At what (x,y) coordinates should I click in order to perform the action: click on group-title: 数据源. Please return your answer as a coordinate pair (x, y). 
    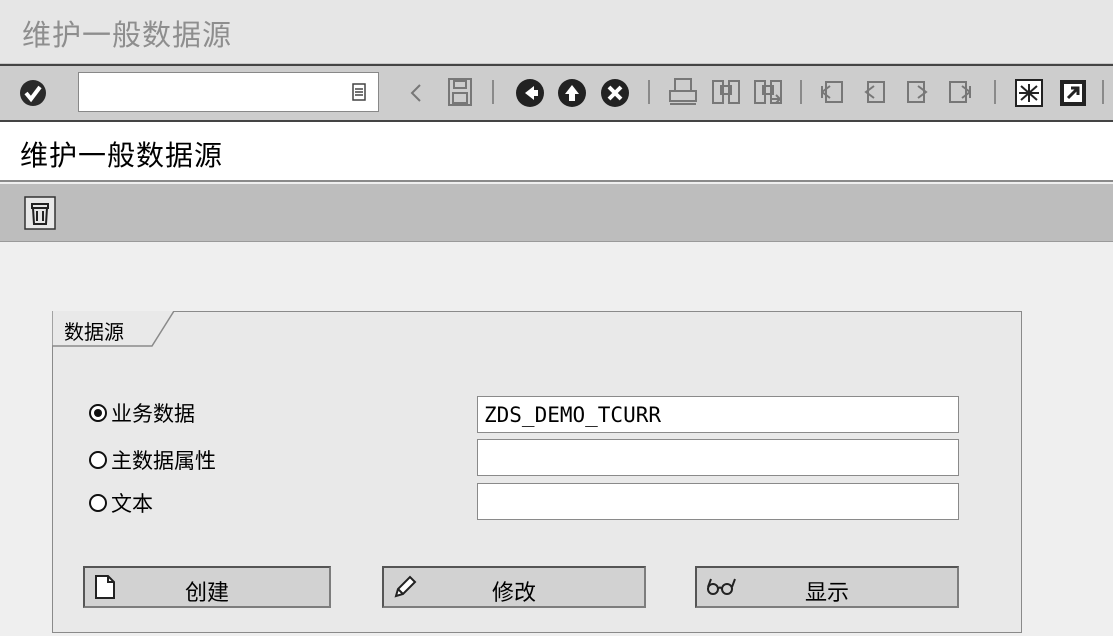
    Looking at the image, I should click on (94, 332).